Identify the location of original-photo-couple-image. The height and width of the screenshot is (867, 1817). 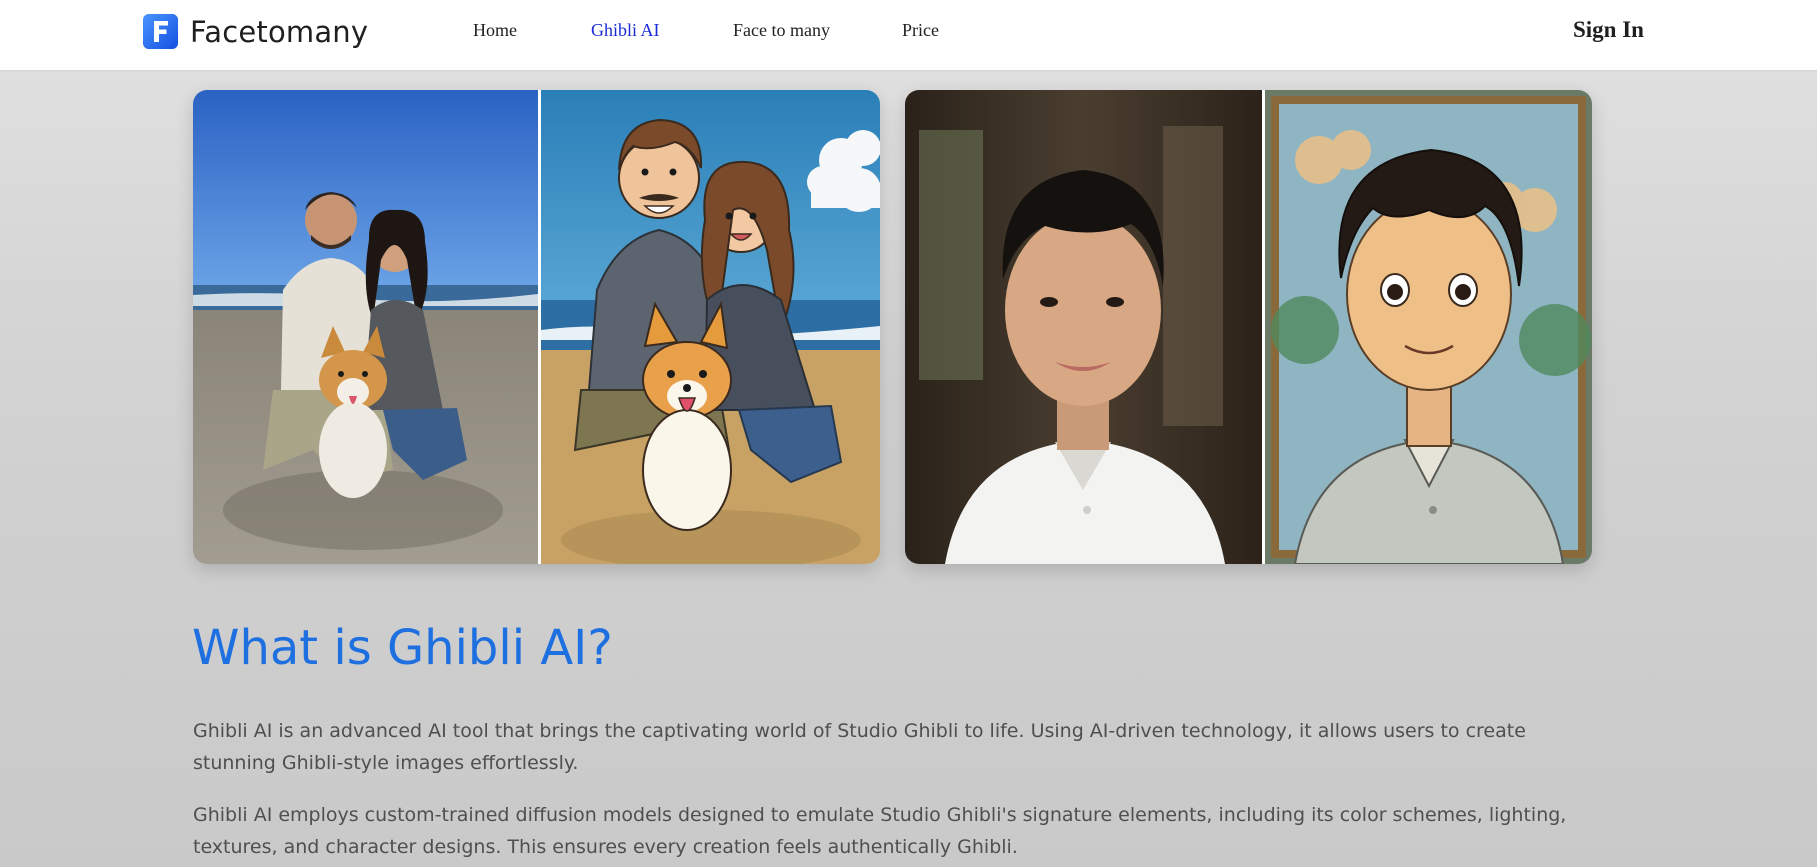
(365, 327).